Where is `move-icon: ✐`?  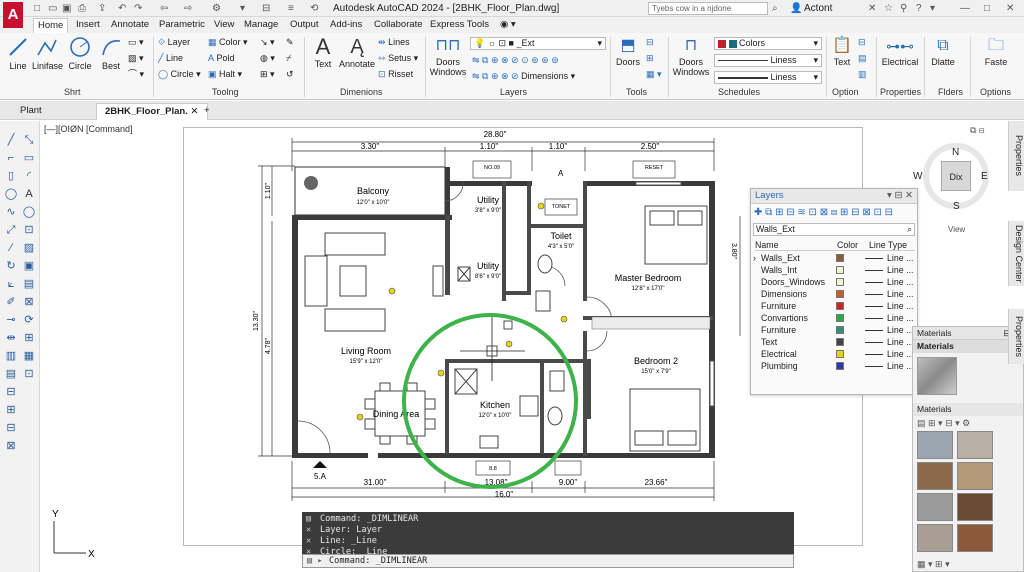
move-icon: ✐ is located at coordinates (11, 302).